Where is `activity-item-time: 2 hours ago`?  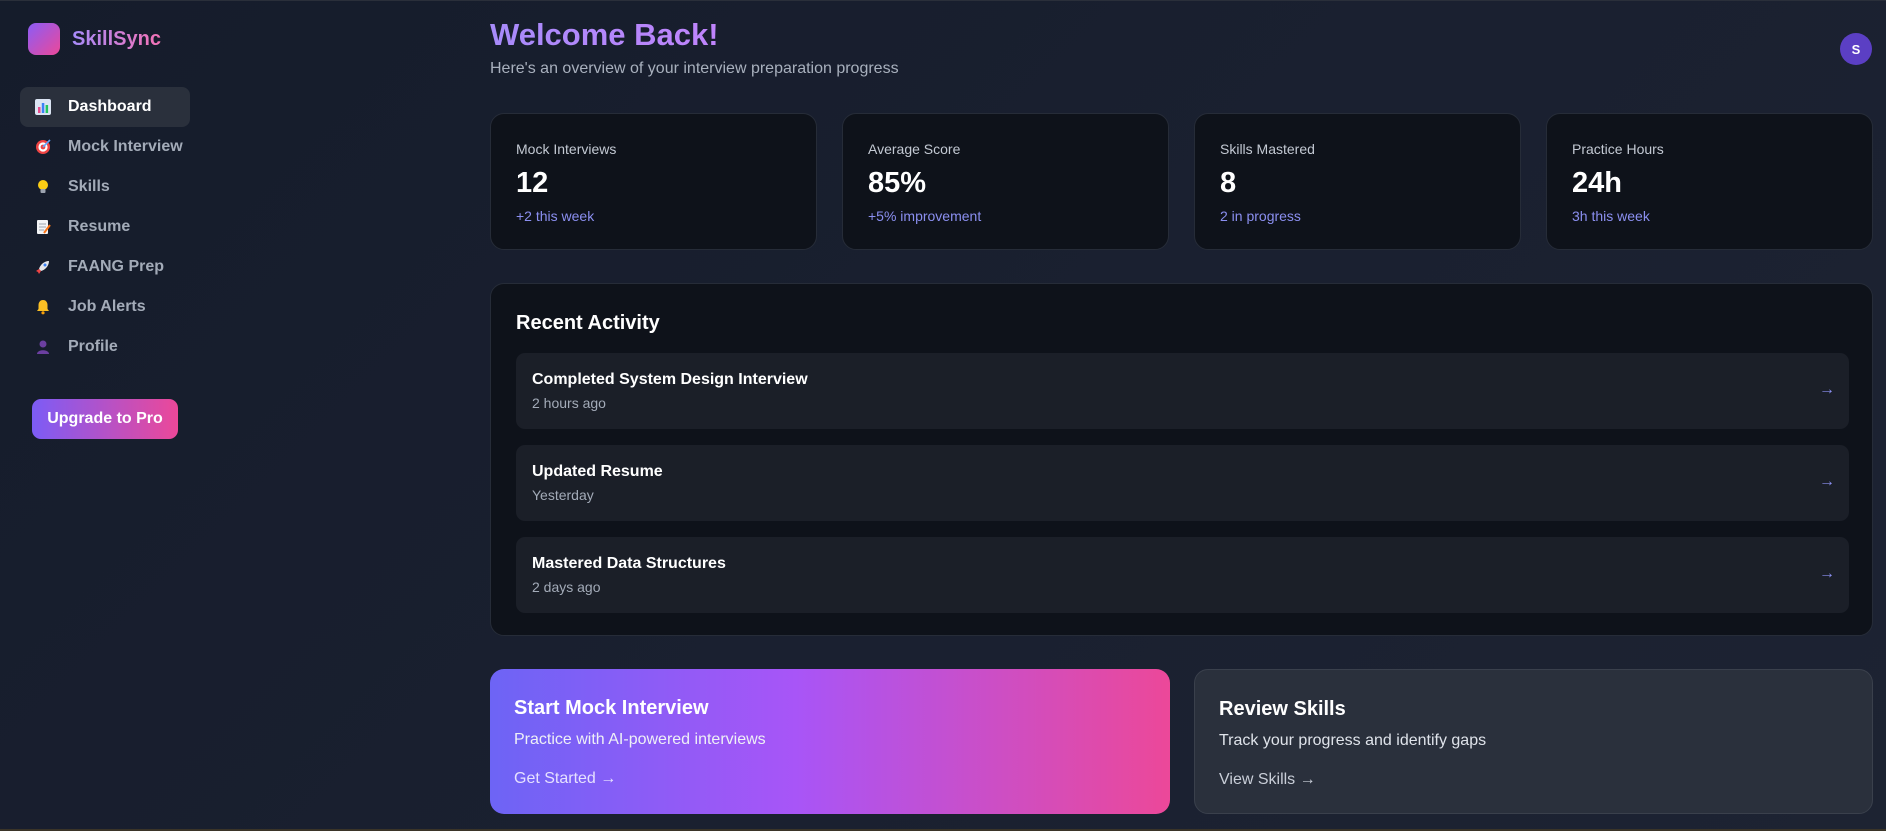
activity-item-time: 2 hours ago is located at coordinates (569, 403).